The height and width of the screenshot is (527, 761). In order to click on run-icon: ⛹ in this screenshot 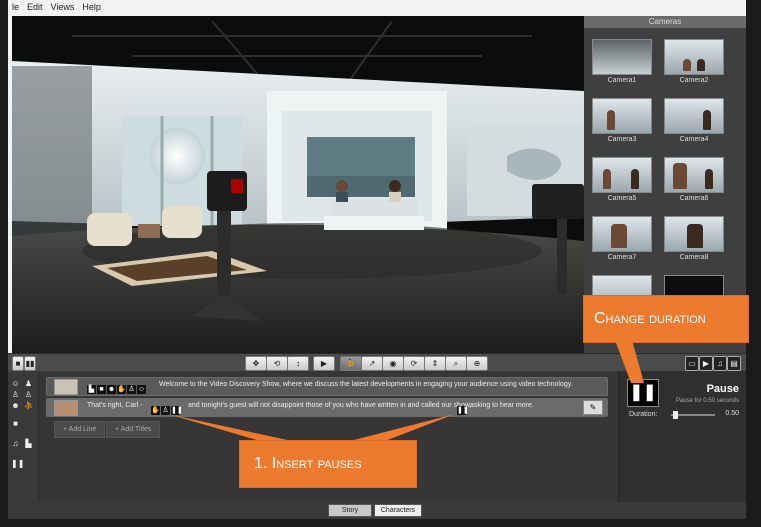, I will do `click(29, 405)`.